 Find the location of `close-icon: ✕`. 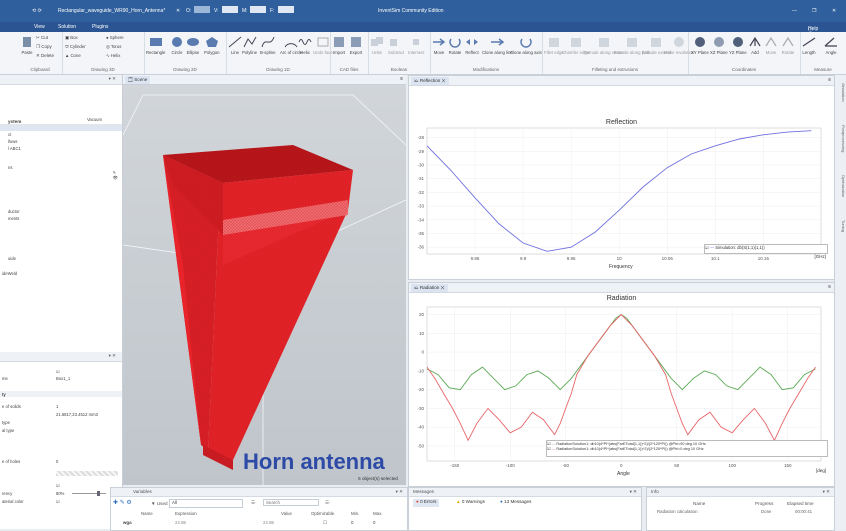

close-icon: ✕ is located at coordinates (834, 11).